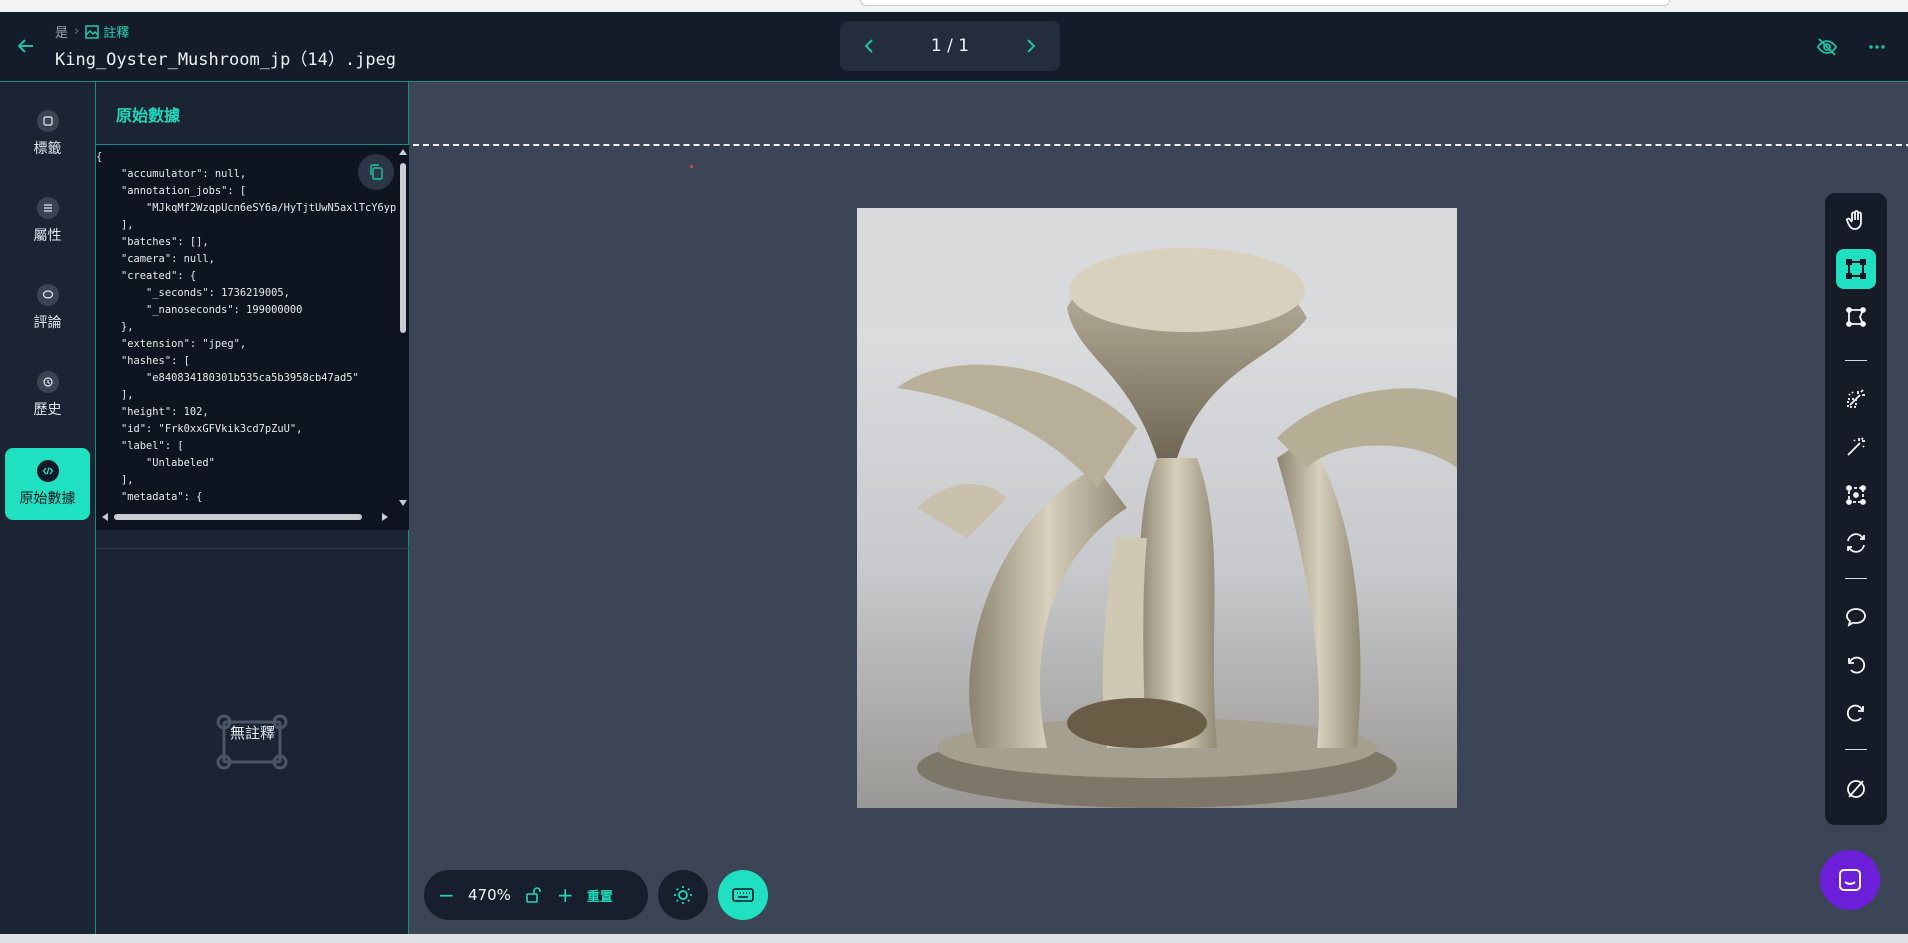 The image size is (1908, 943). Describe the element at coordinates (565, 895) in the screenshot. I see `zoom-in-button: +` at that location.